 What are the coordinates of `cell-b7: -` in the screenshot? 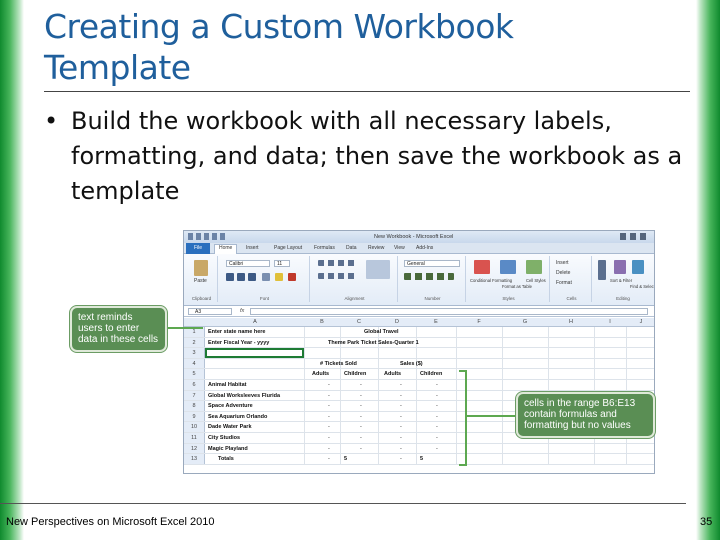 It's located at (329, 396).